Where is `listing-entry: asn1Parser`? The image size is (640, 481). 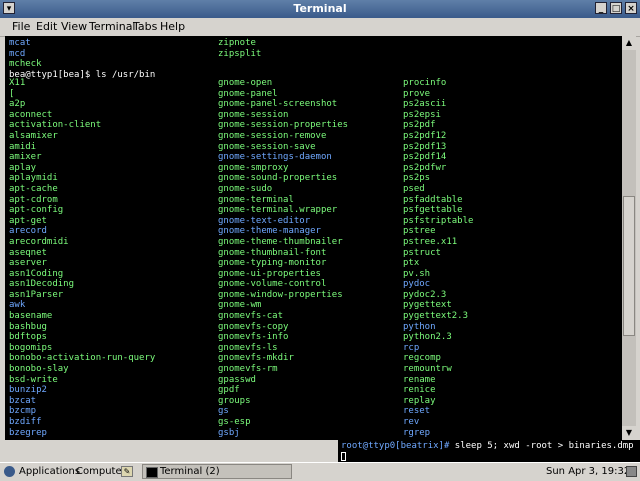 listing-entry: asn1Parser is located at coordinates (36, 294).